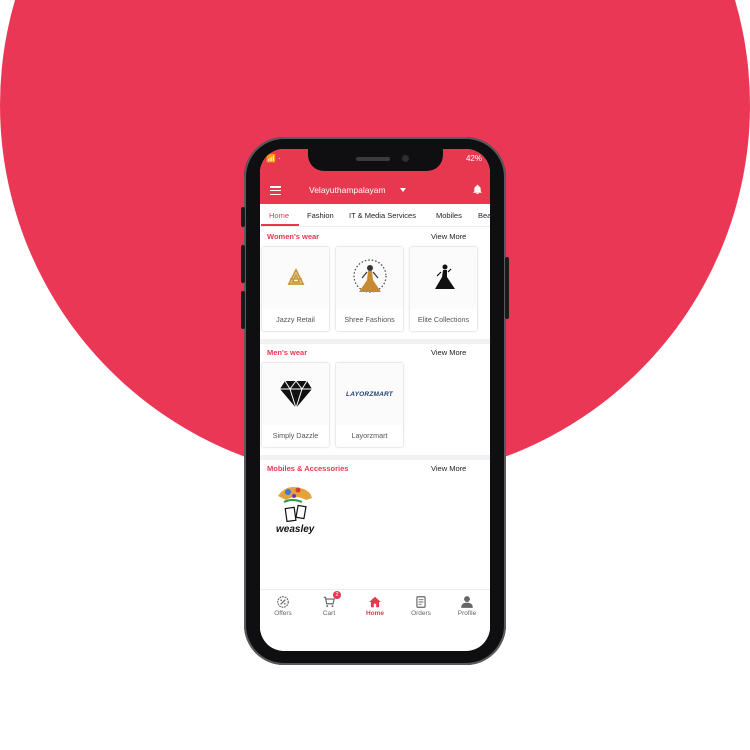 This screenshot has height=750, width=750. What do you see at coordinates (295, 319) in the screenshot?
I see `store-name: Jazzy Retail` at bounding box center [295, 319].